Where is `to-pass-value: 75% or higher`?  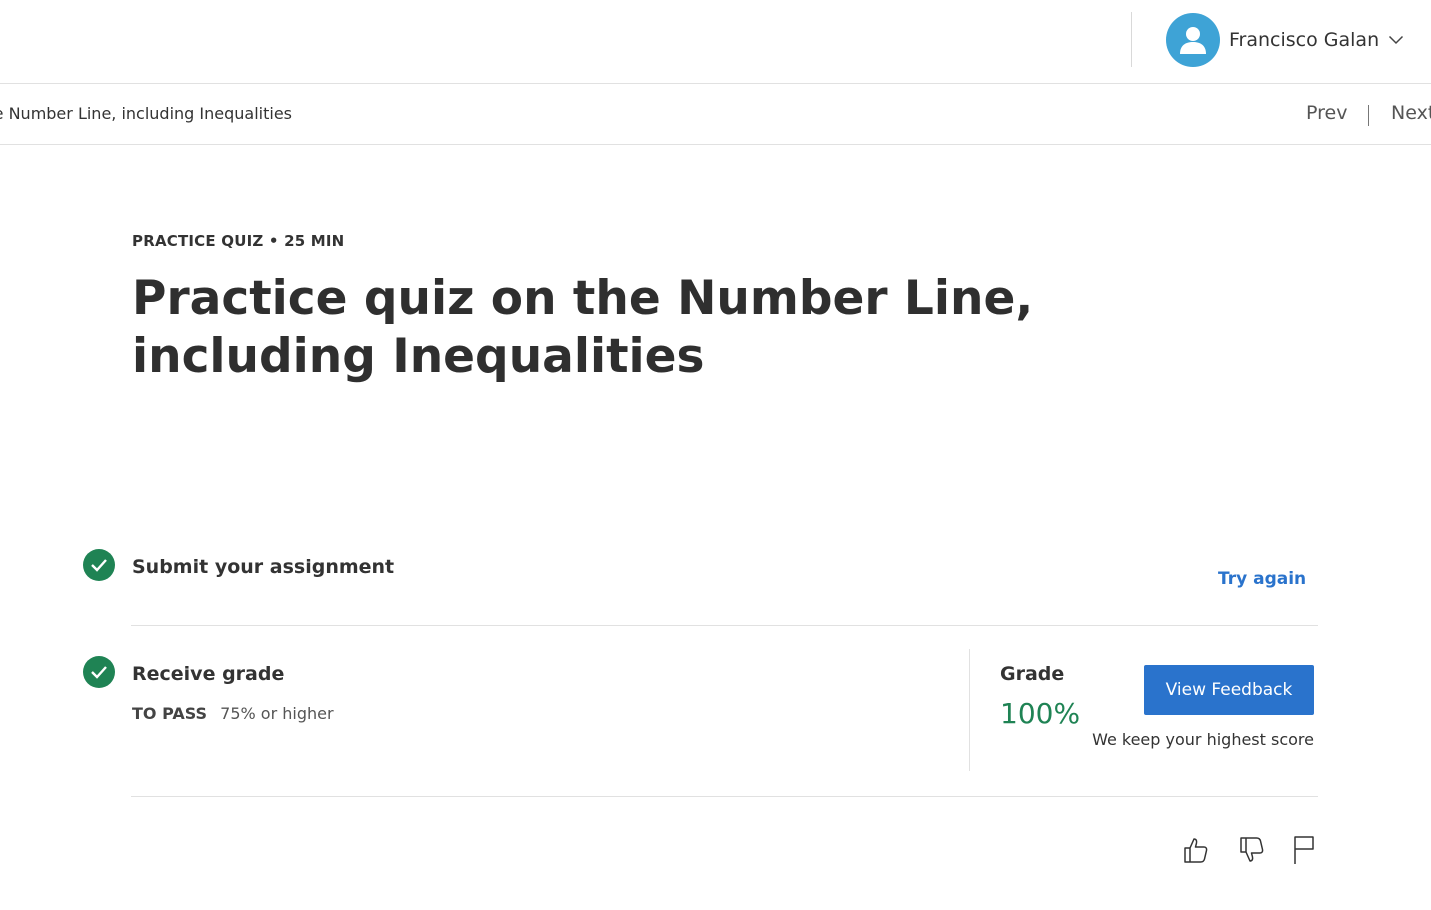 to-pass-value: 75% or higher is located at coordinates (277, 713).